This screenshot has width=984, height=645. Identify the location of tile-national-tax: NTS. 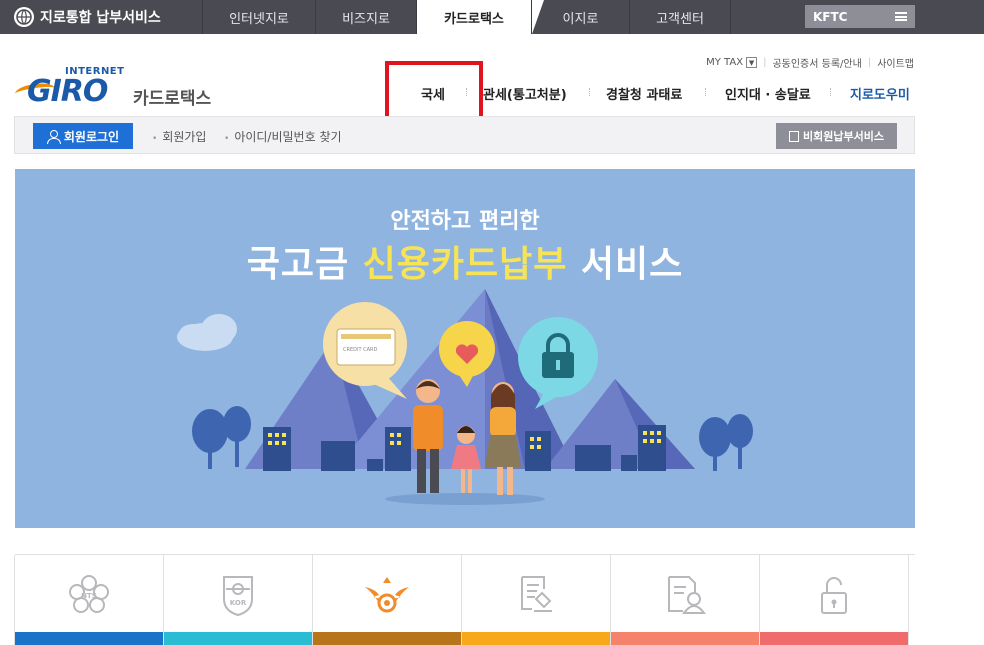
(89, 600).